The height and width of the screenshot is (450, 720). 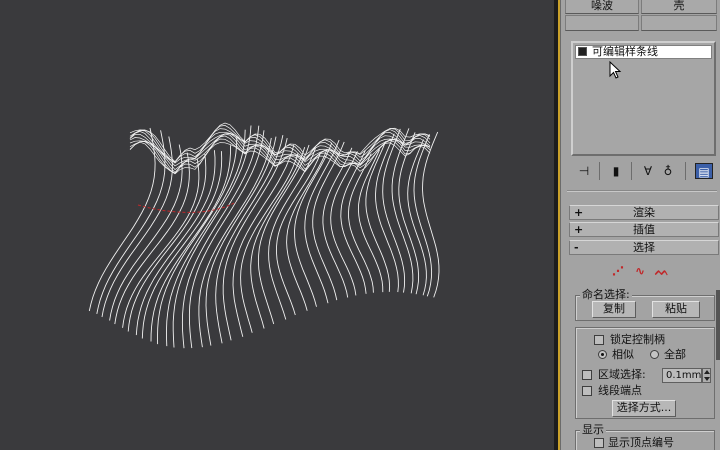 I want to click on show-vertex-numbers-label: 显示顶点编号, so click(x=641, y=442).